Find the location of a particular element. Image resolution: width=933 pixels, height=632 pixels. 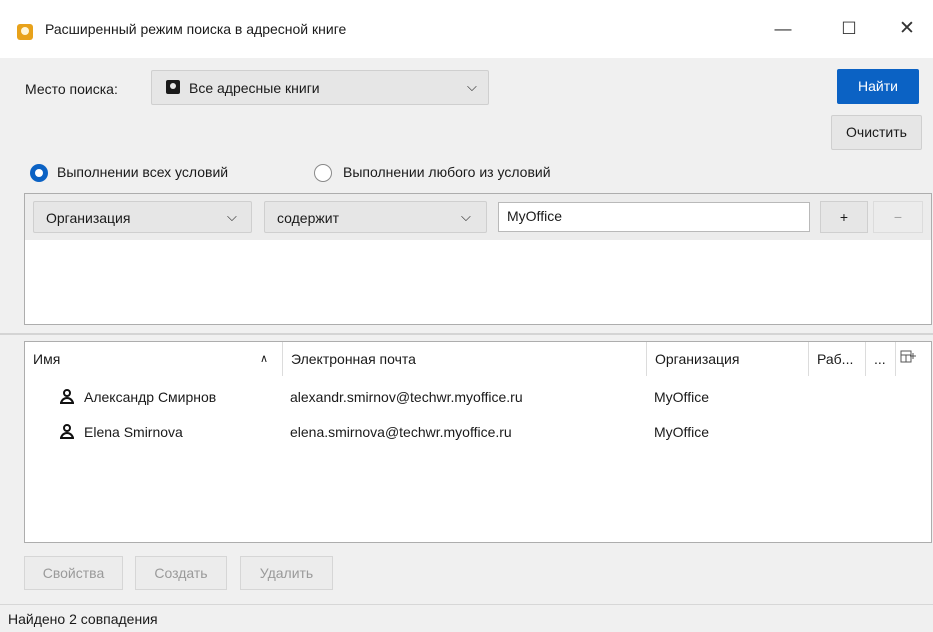

match-any-radio is located at coordinates (323, 173).